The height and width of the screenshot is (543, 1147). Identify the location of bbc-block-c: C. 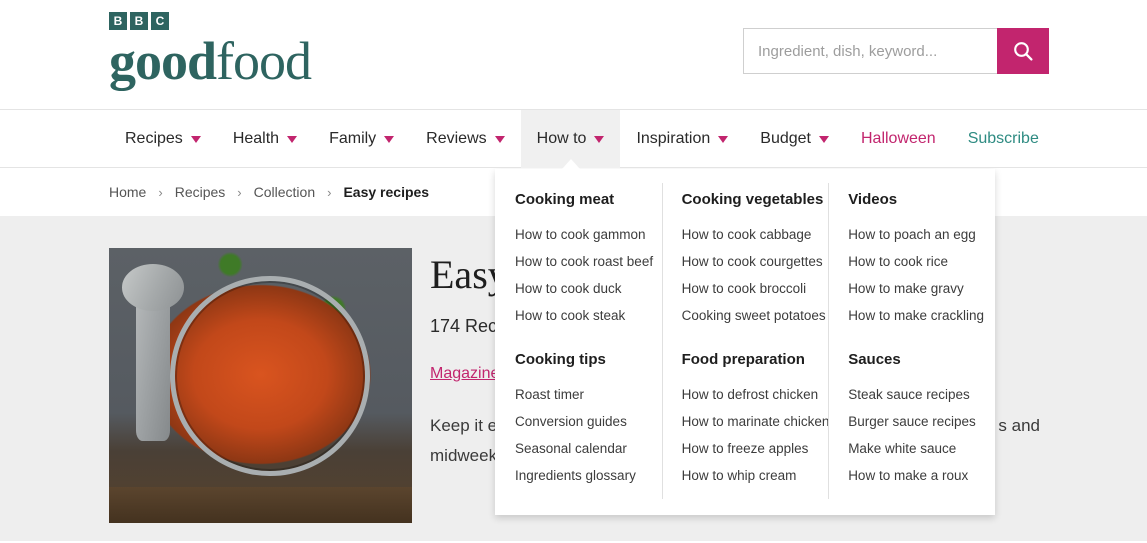
(160, 21).